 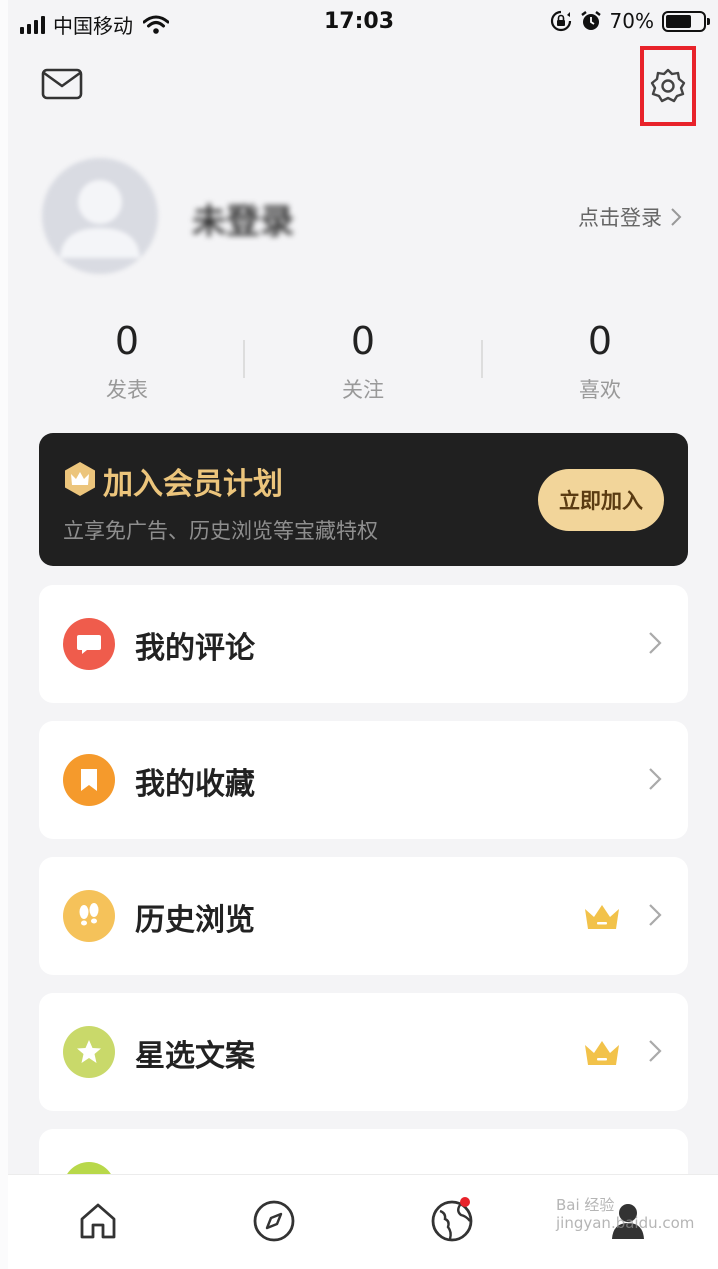 What do you see at coordinates (100, 219) in the screenshot?
I see `avatar-placeholder-icon` at bounding box center [100, 219].